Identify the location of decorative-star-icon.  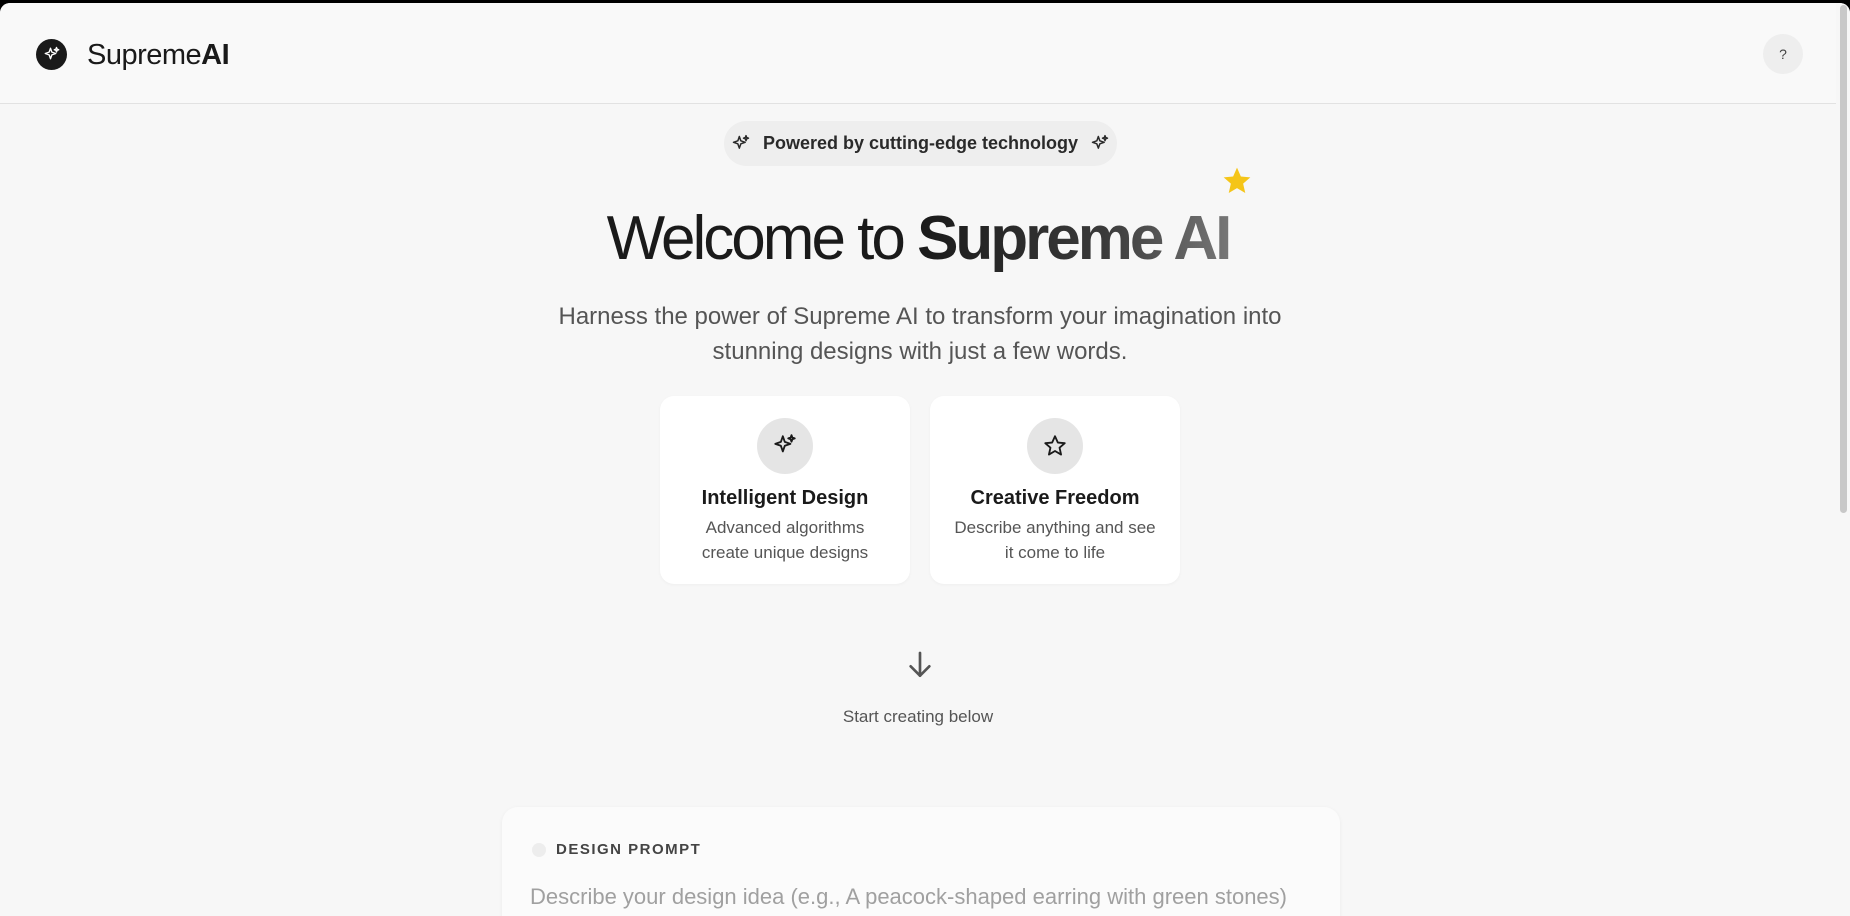
(1237, 180).